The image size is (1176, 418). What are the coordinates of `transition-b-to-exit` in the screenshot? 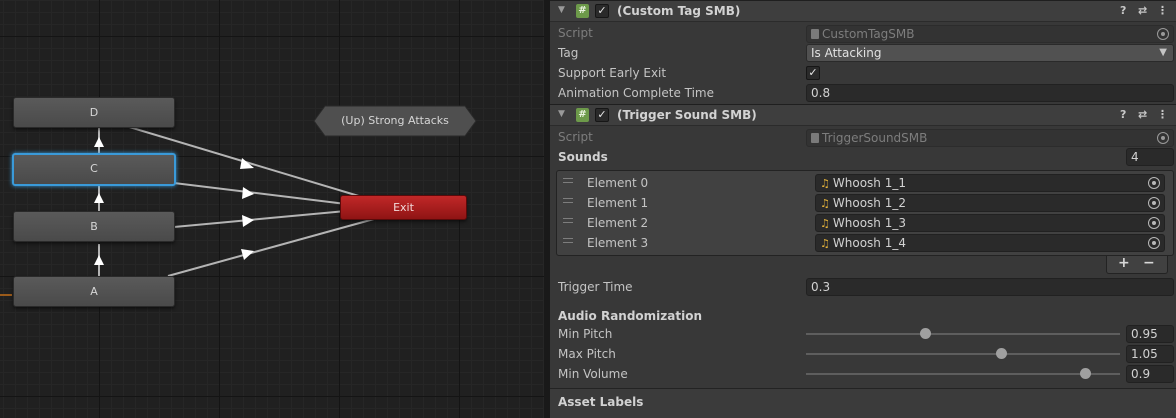 It's located at (260, 219).